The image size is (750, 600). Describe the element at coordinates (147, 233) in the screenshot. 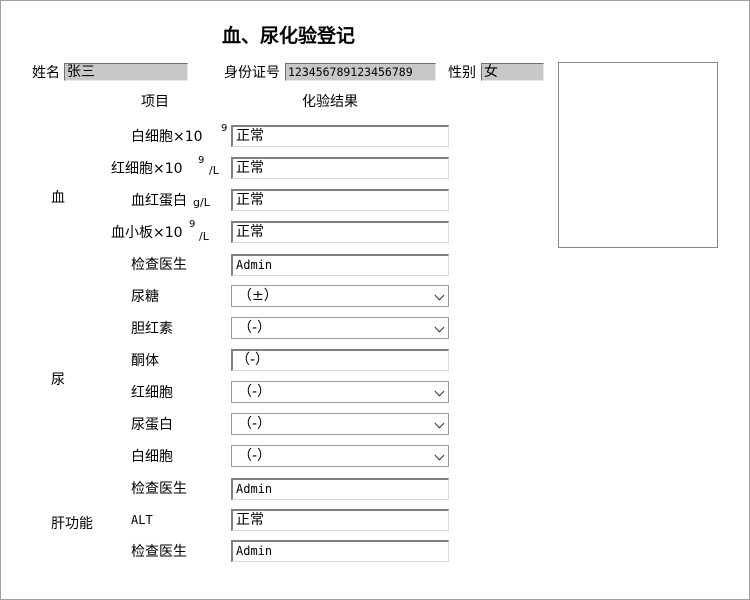

I see `plt-label: 血小板×10` at that location.